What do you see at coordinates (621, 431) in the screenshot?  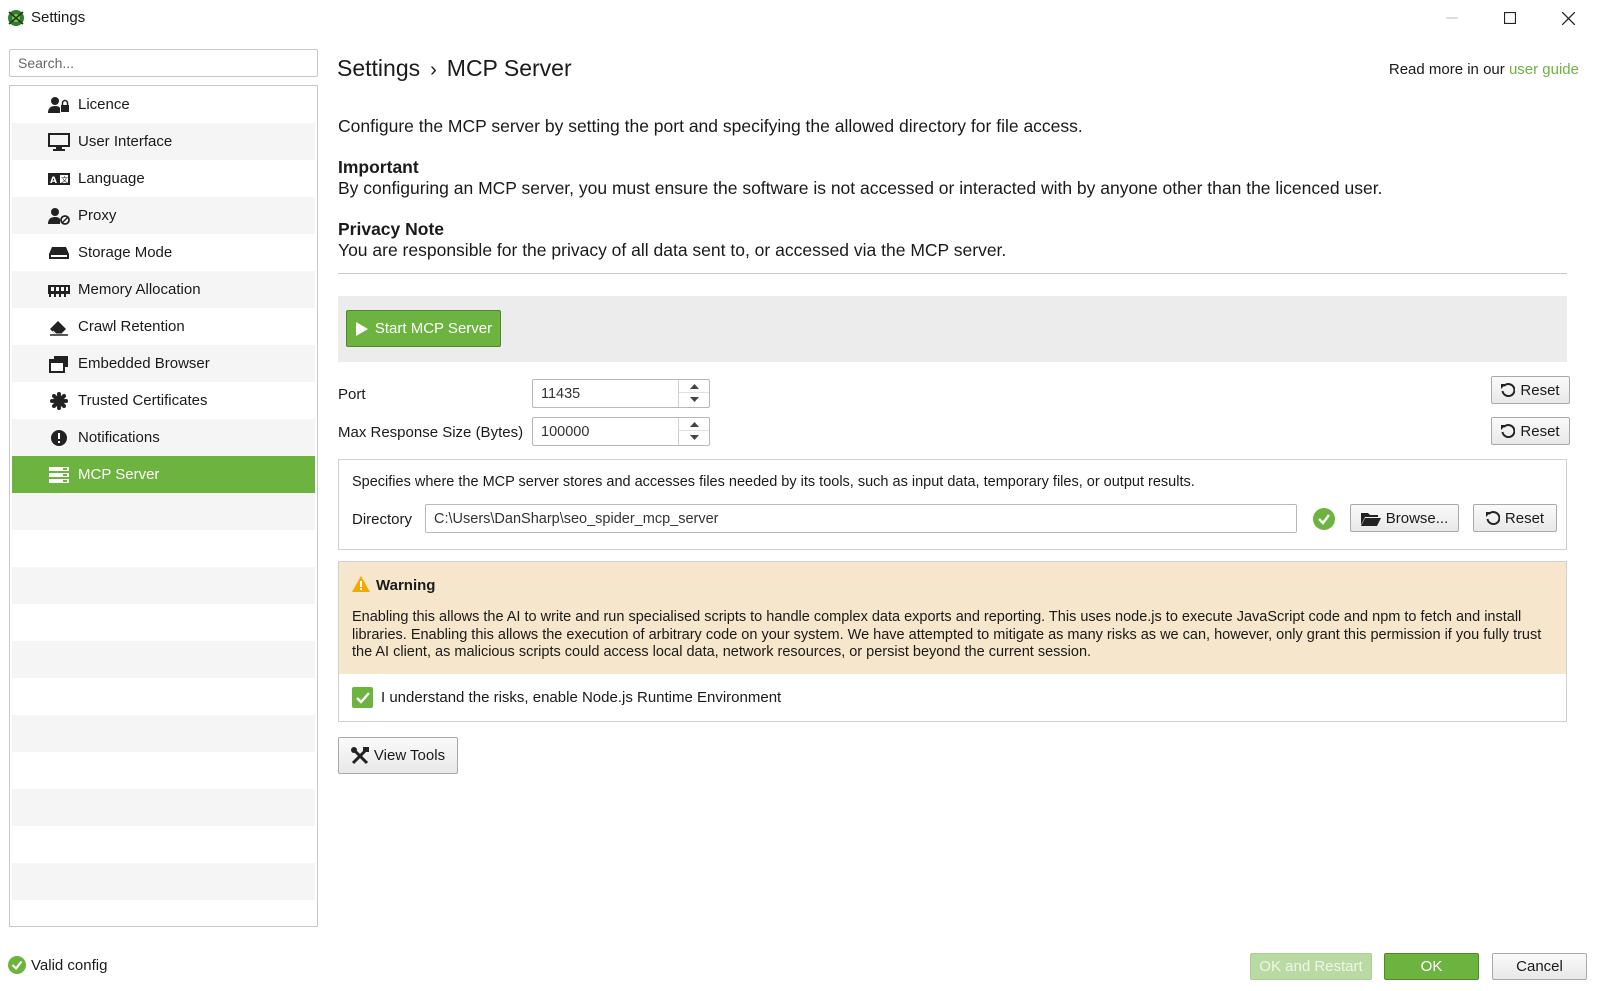 I see `max-response-spinner: 100000` at bounding box center [621, 431].